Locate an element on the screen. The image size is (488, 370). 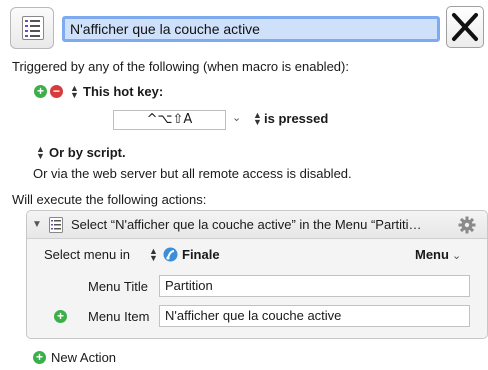
menu-dropdown-label: Menu is located at coordinates (432, 254).